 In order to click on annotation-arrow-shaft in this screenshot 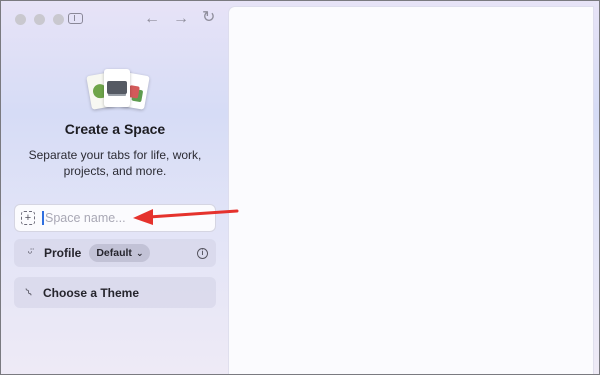, I will do `click(193, 214)`.